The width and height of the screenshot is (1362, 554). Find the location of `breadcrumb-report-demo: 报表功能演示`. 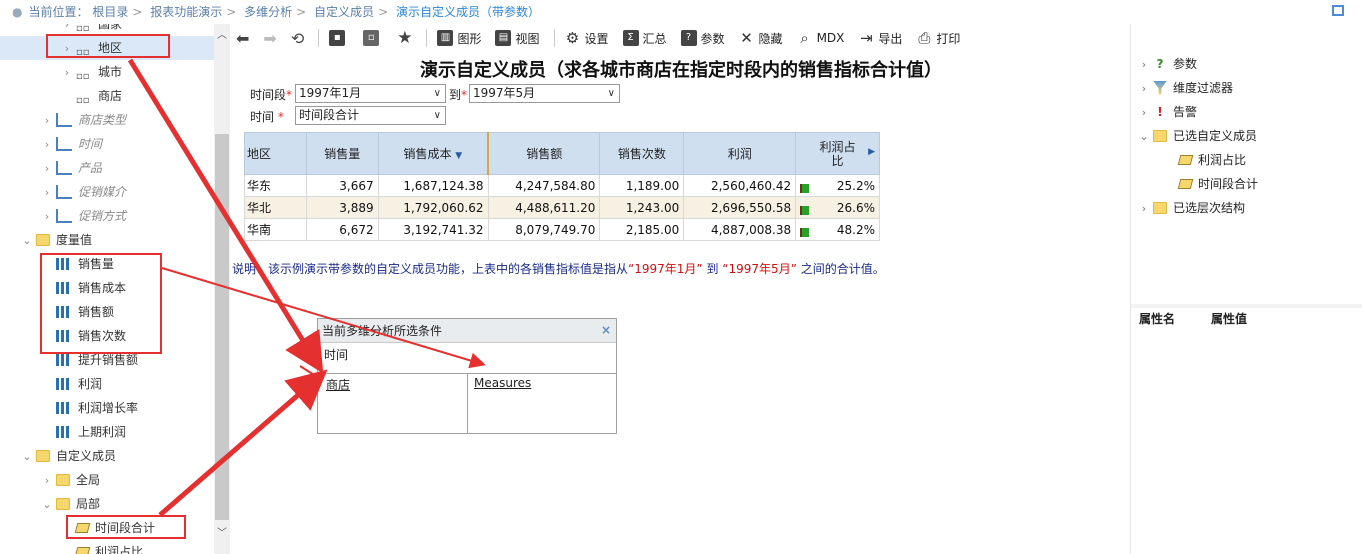

breadcrumb-report-demo: 报表功能演示 is located at coordinates (186, 12).